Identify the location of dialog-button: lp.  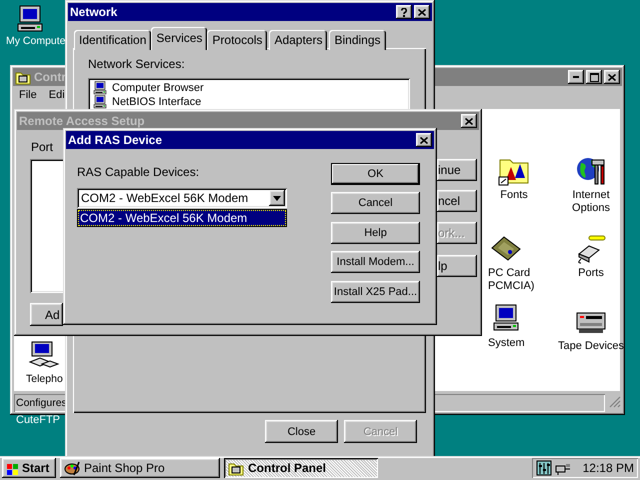
(457, 266).